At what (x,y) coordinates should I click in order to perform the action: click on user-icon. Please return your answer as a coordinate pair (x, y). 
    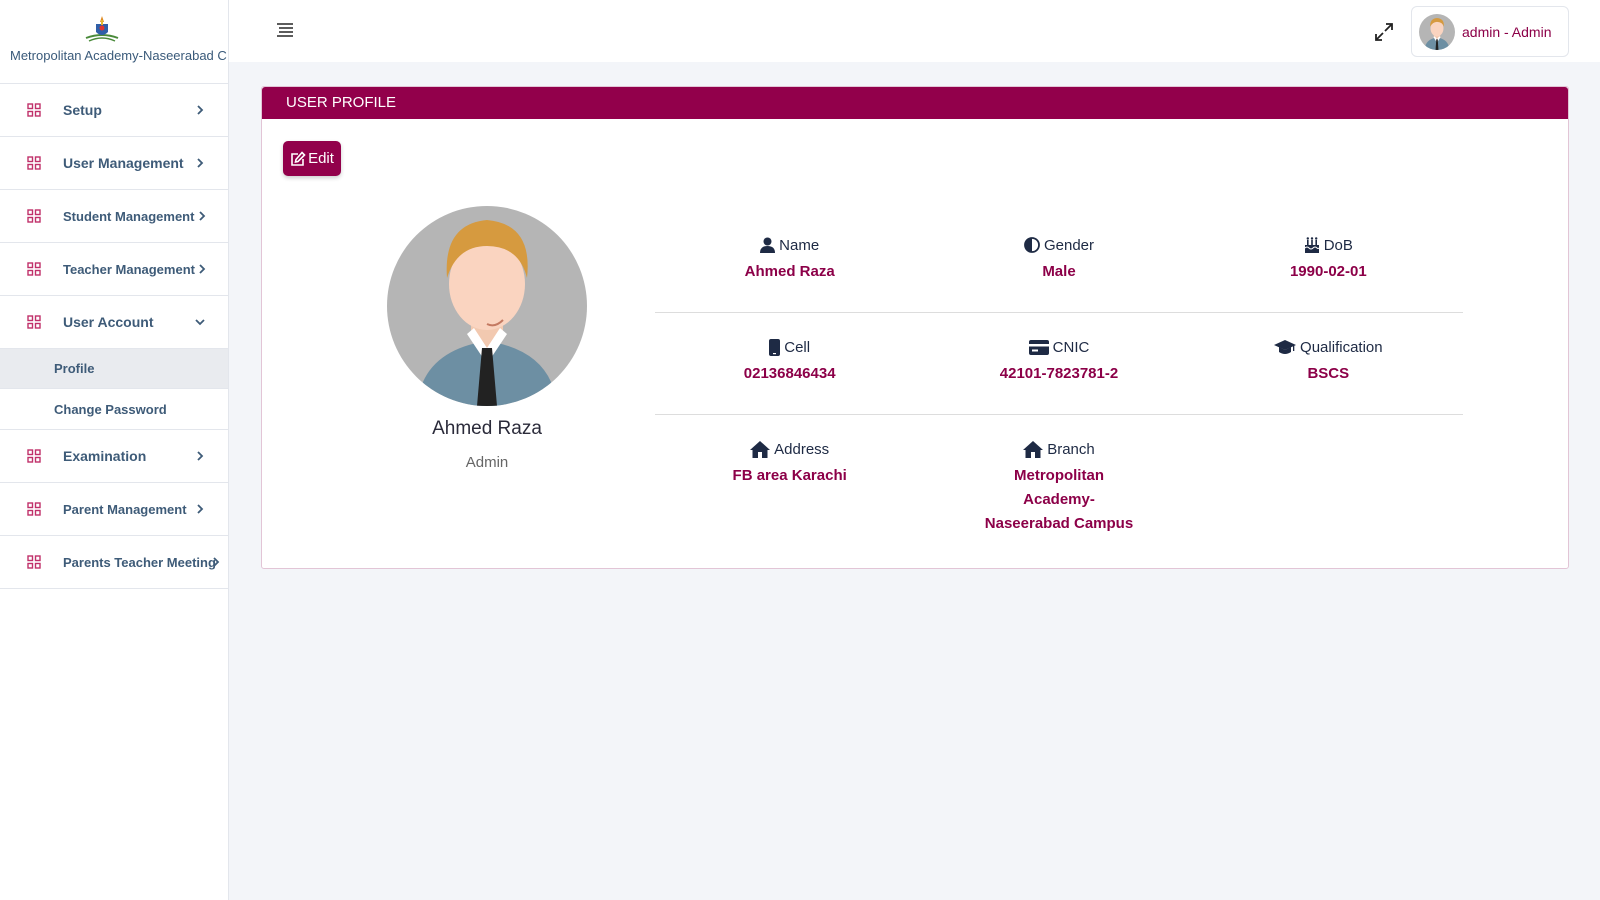
    Looking at the image, I should click on (768, 245).